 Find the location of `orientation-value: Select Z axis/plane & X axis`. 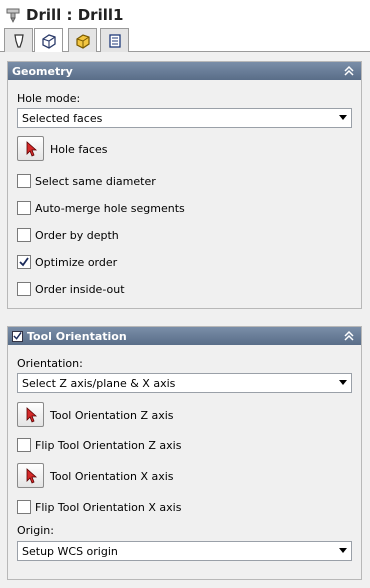

orientation-value: Select Z axis/plane & X axis is located at coordinates (99, 383).